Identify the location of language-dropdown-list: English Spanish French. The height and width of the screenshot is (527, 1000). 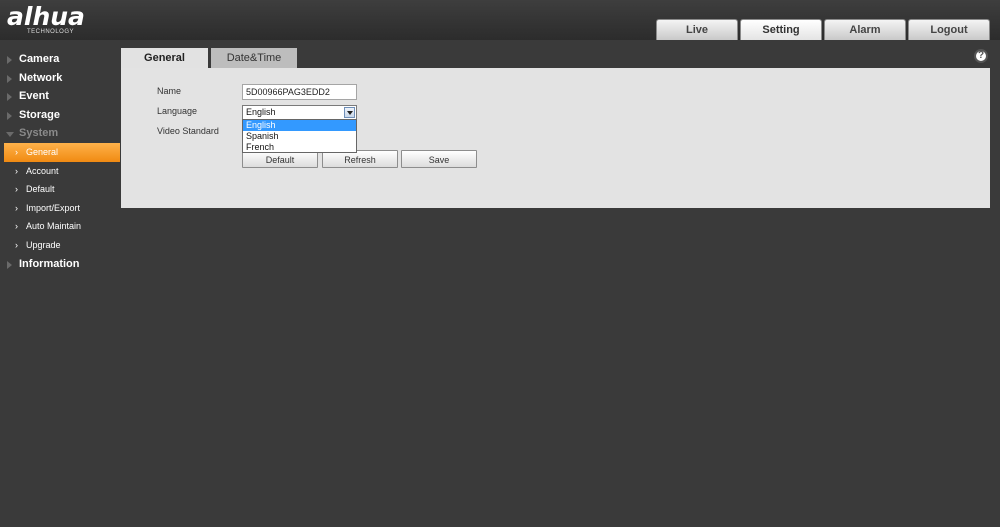
(299, 136).